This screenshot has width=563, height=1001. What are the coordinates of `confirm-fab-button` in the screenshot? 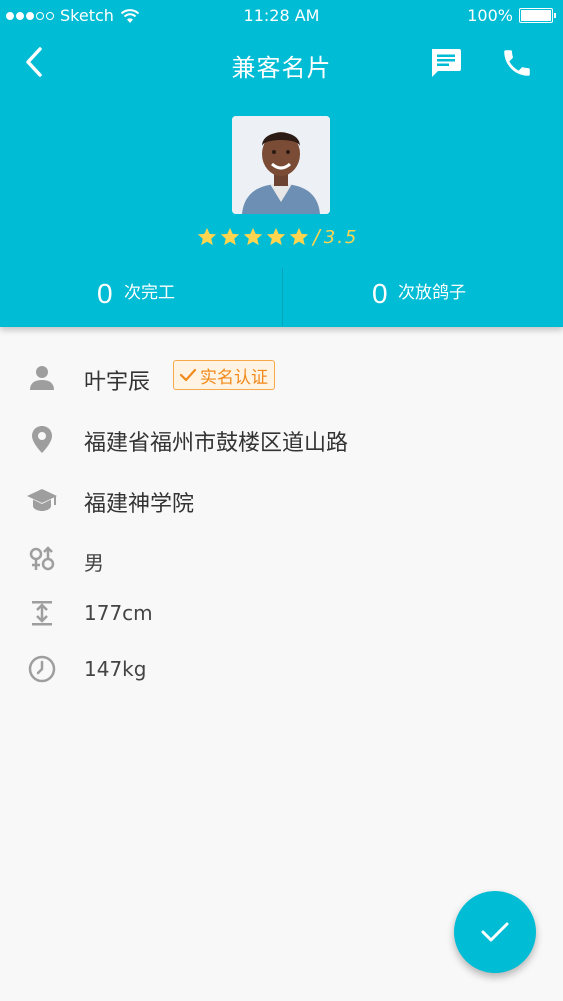 It's located at (495, 932).